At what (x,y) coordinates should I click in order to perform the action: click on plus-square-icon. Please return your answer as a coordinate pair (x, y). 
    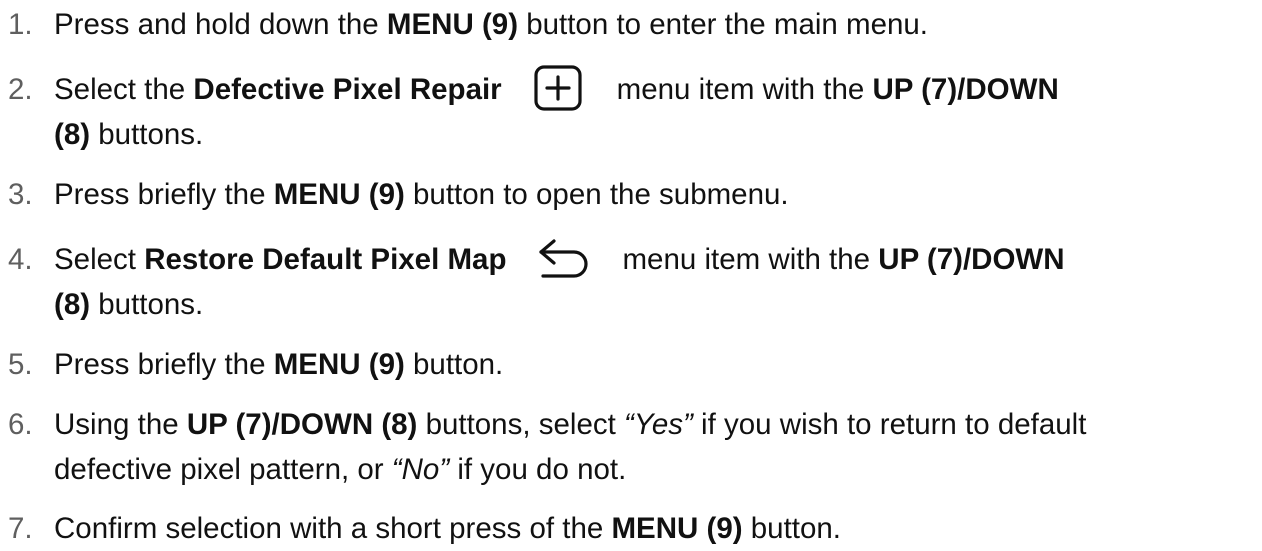
    Looking at the image, I should click on (558, 88).